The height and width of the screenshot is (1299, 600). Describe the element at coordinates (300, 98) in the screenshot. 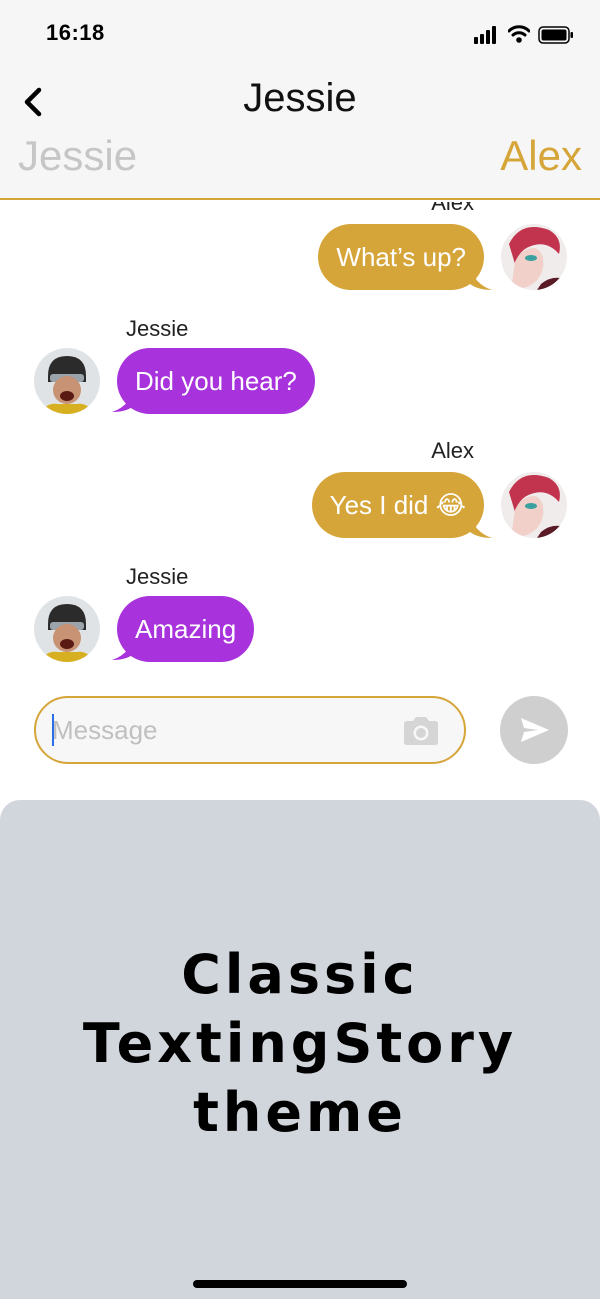

I see `conversation-title: Jessie` at that location.